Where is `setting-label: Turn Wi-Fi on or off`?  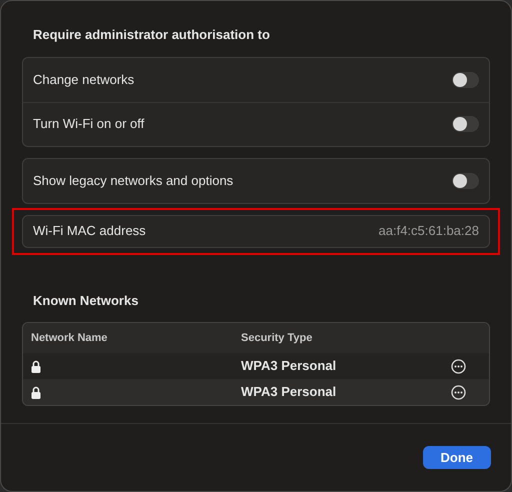
setting-label: Turn Wi-Fi on or off is located at coordinates (88, 124).